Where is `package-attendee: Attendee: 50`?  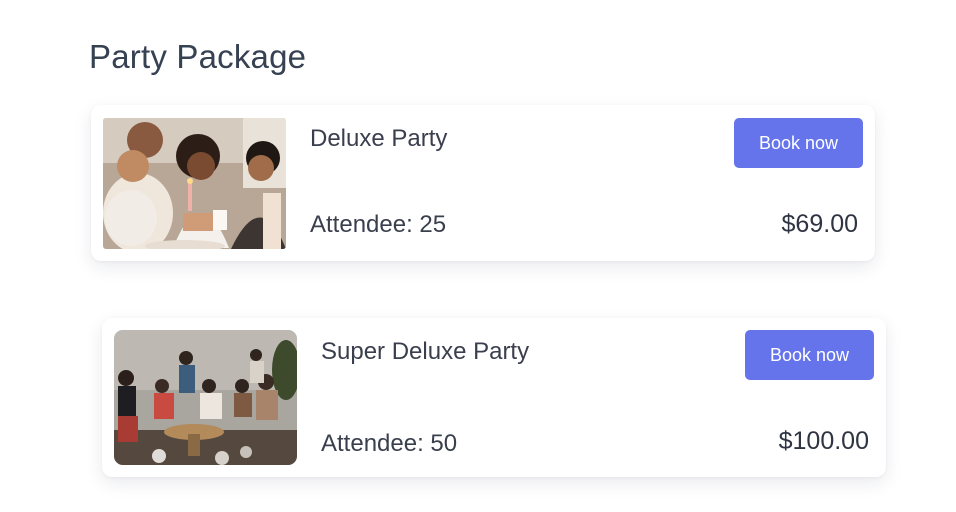 package-attendee: Attendee: 50 is located at coordinates (389, 443).